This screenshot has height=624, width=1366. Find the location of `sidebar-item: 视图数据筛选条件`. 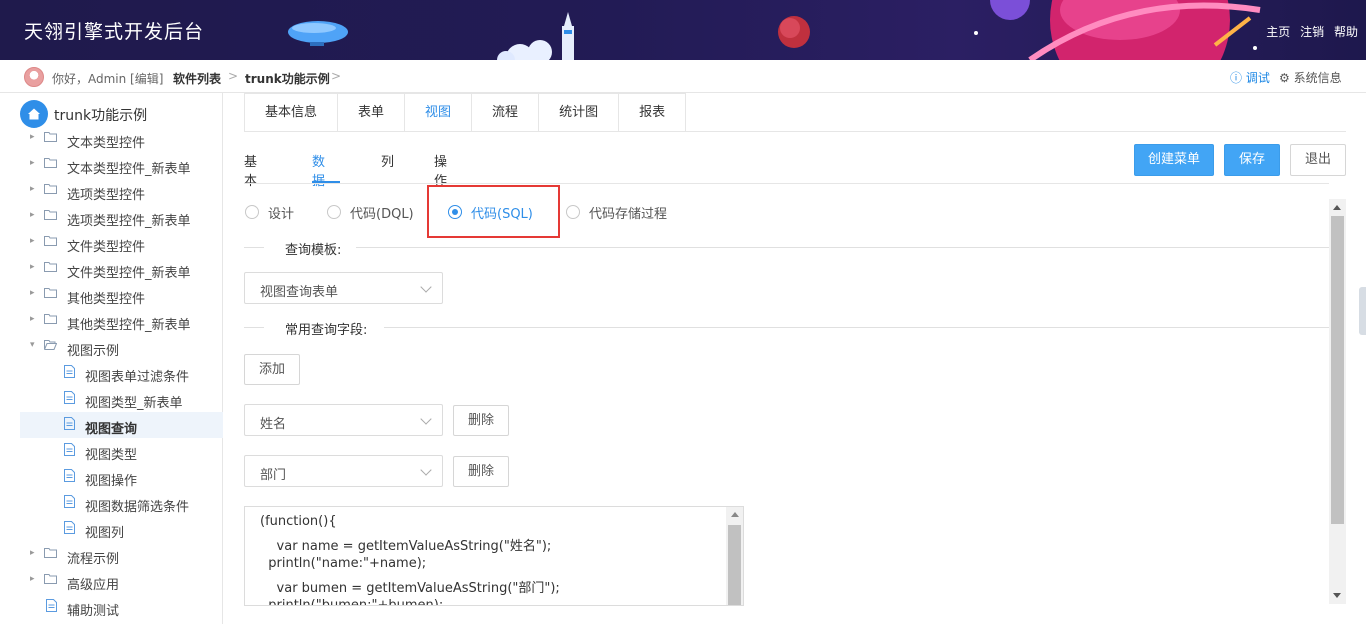

sidebar-item: 视图数据筛选条件 is located at coordinates (121, 503).